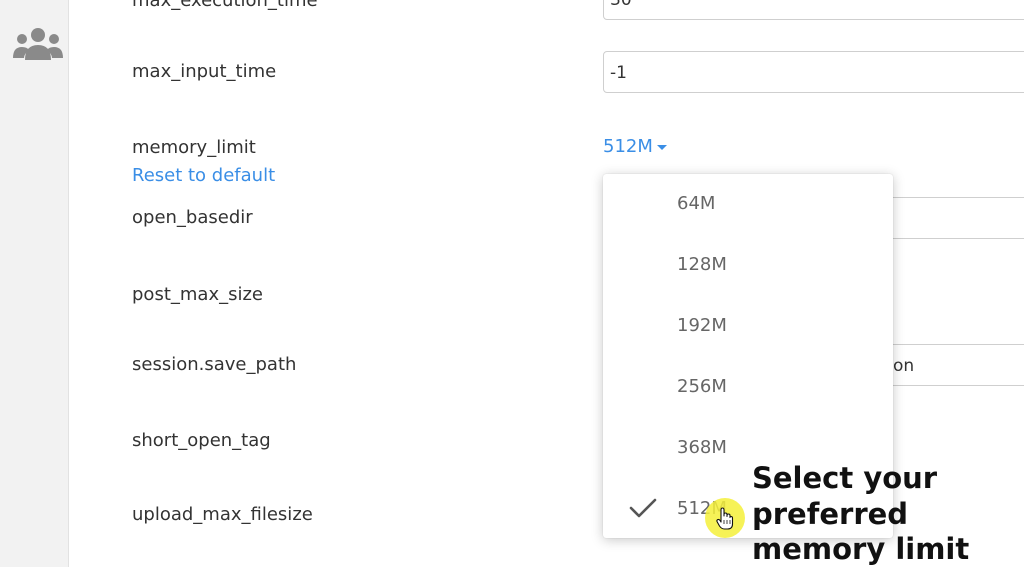 This screenshot has width=1024, height=568. Describe the element at coordinates (748, 387) in the screenshot. I see `dropdown-option-256m: 256M` at that location.